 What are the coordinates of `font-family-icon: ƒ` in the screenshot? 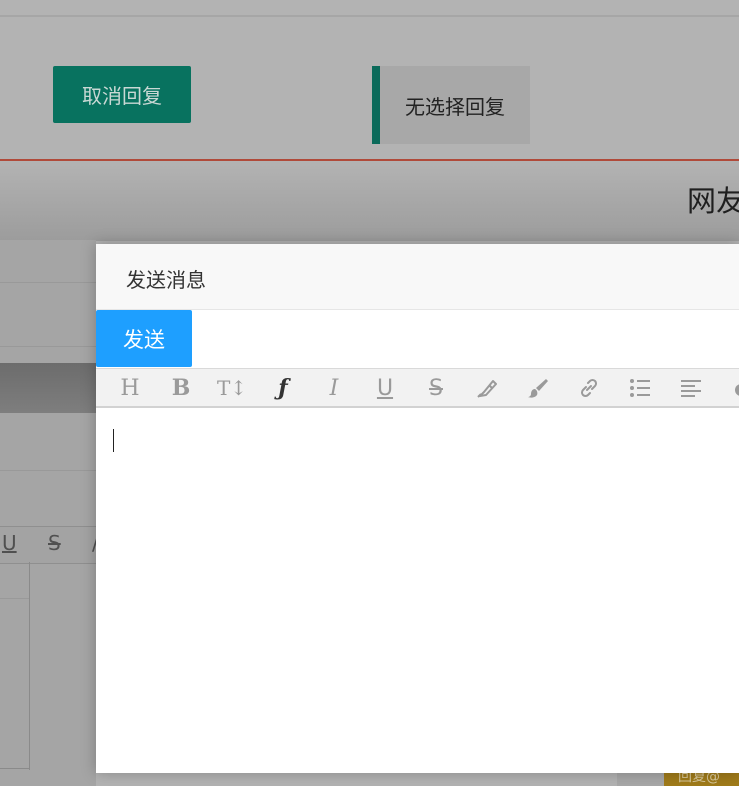 It's located at (283, 388).